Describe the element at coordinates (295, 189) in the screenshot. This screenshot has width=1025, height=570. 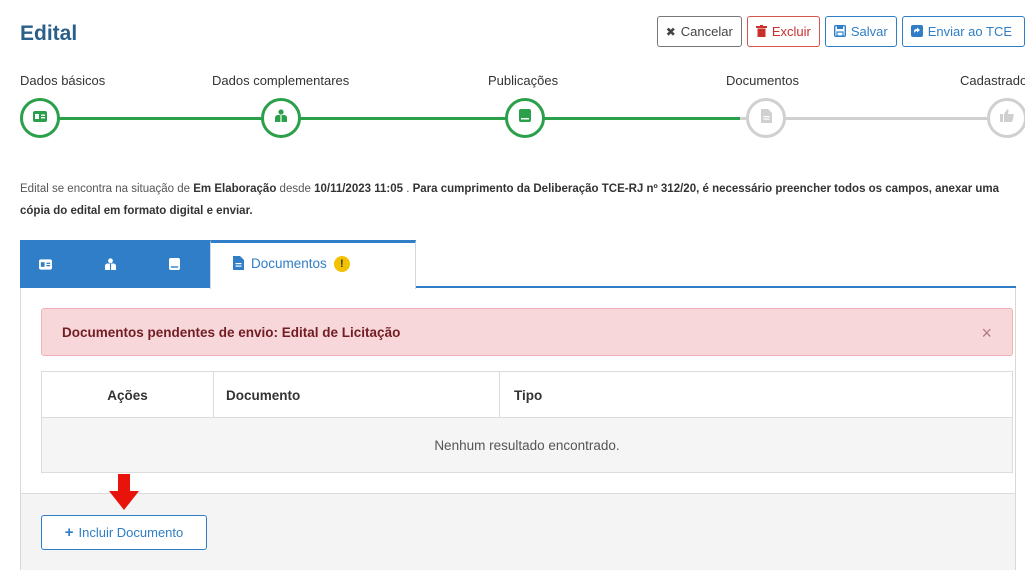
I see `status-since-label: desde` at that location.